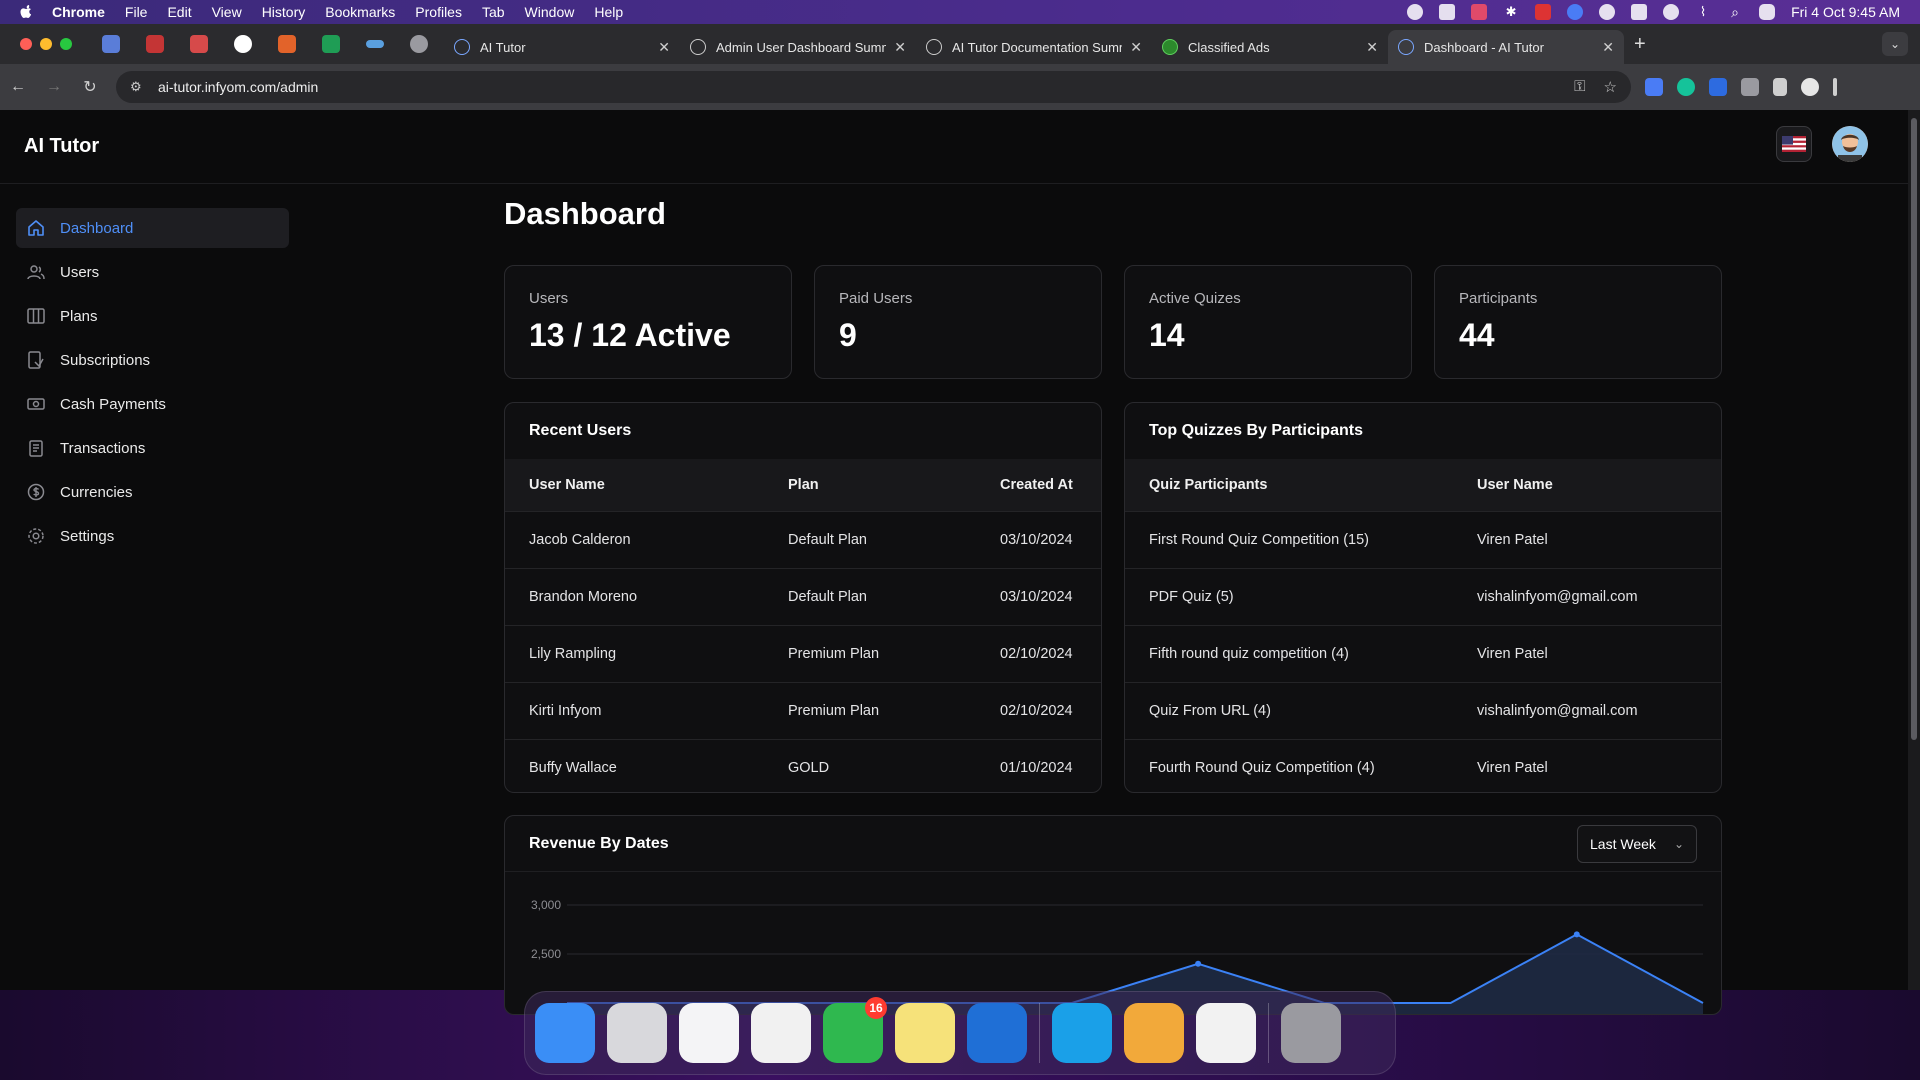  Describe the element at coordinates (1686, 87) in the screenshot. I see `grammarly-icon` at that location.